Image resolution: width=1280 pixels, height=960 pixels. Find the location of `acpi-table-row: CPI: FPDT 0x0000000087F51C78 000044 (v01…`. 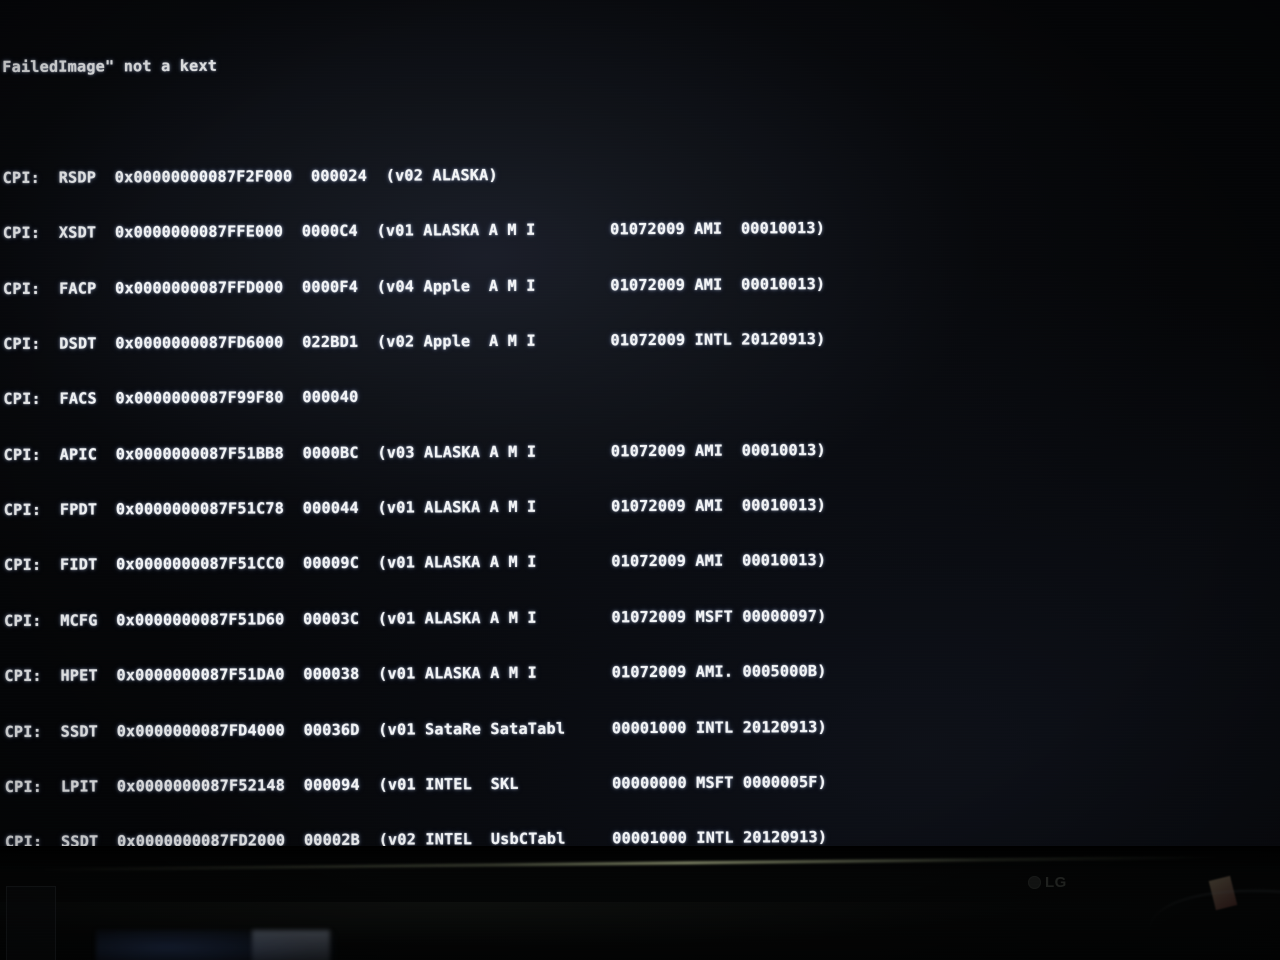

acpi-table-row: CPI: FPDT 0x0000000087F51C78 000044 (v01… is located at coordinates (415, 508).